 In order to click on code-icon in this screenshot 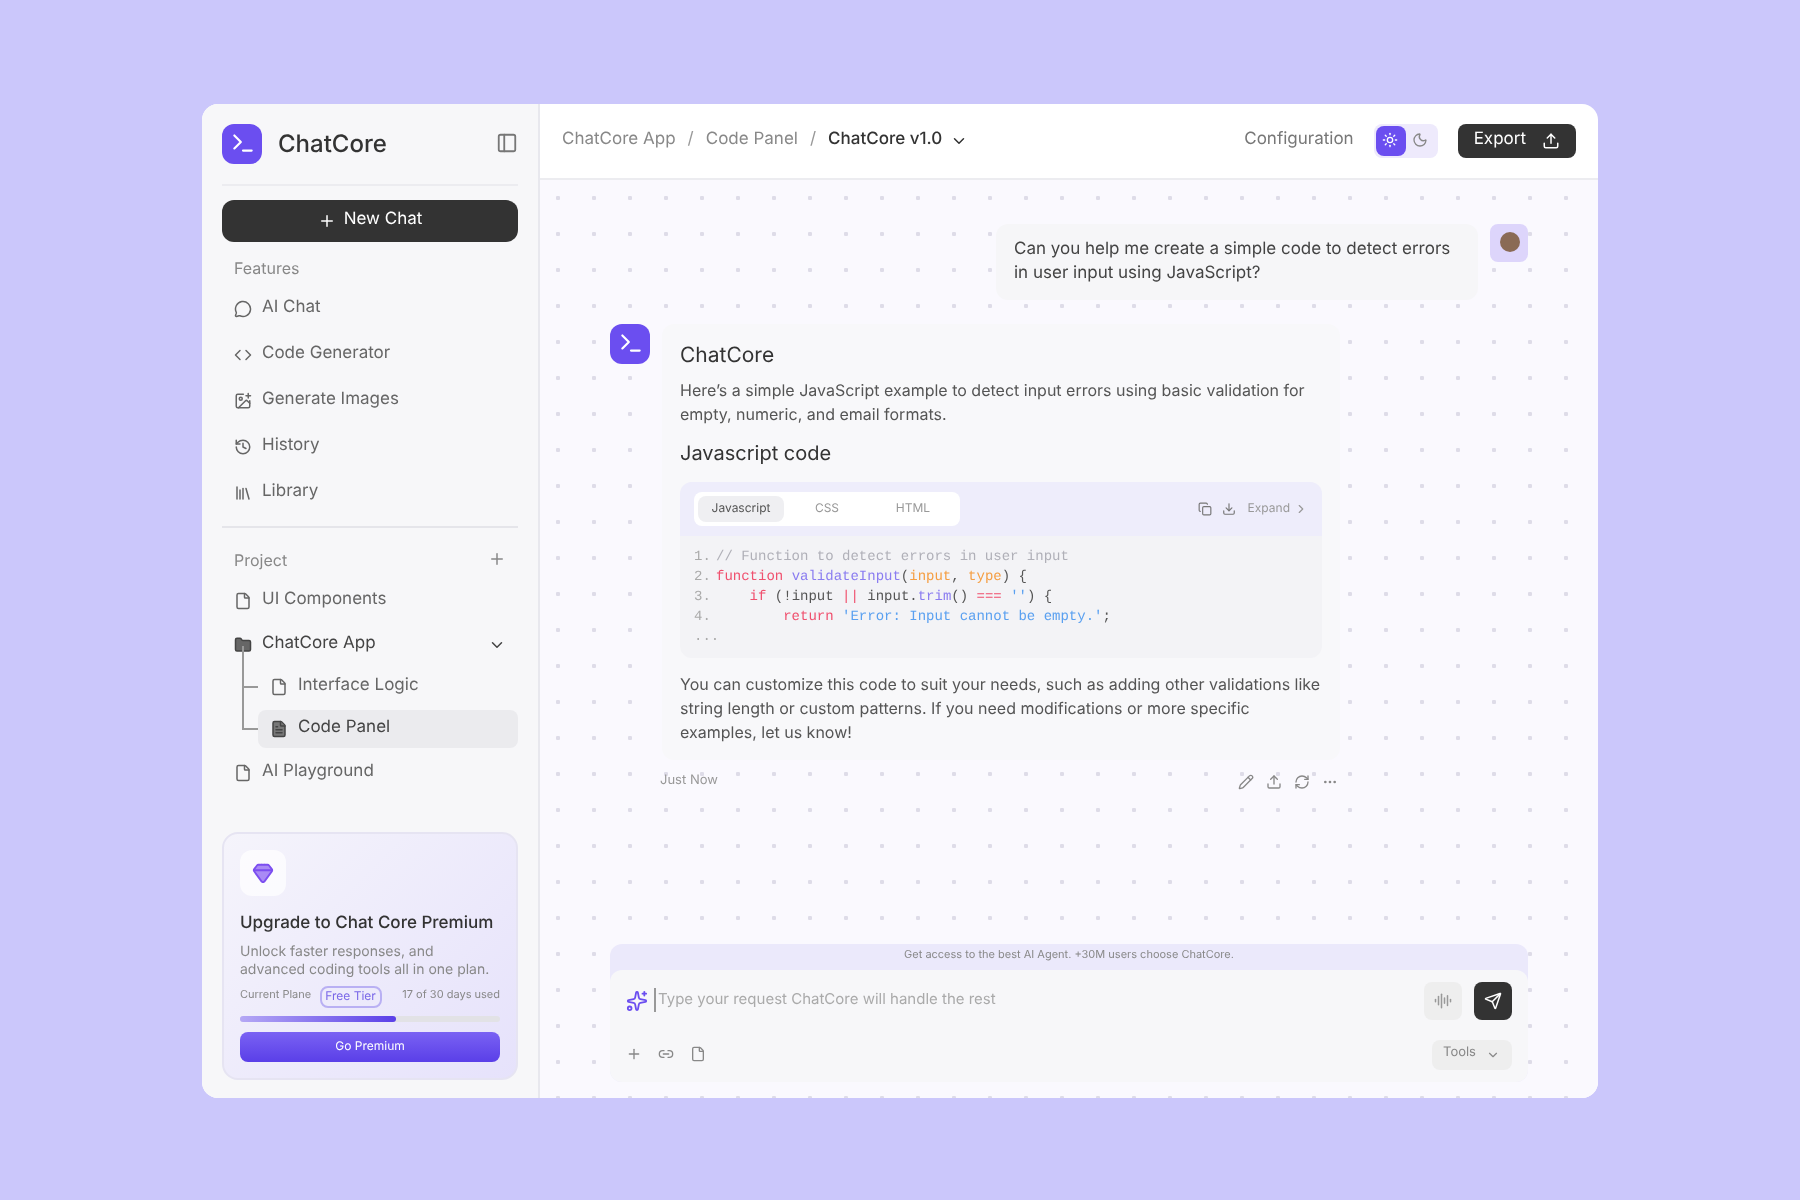, I will do `click(243, 354)`.